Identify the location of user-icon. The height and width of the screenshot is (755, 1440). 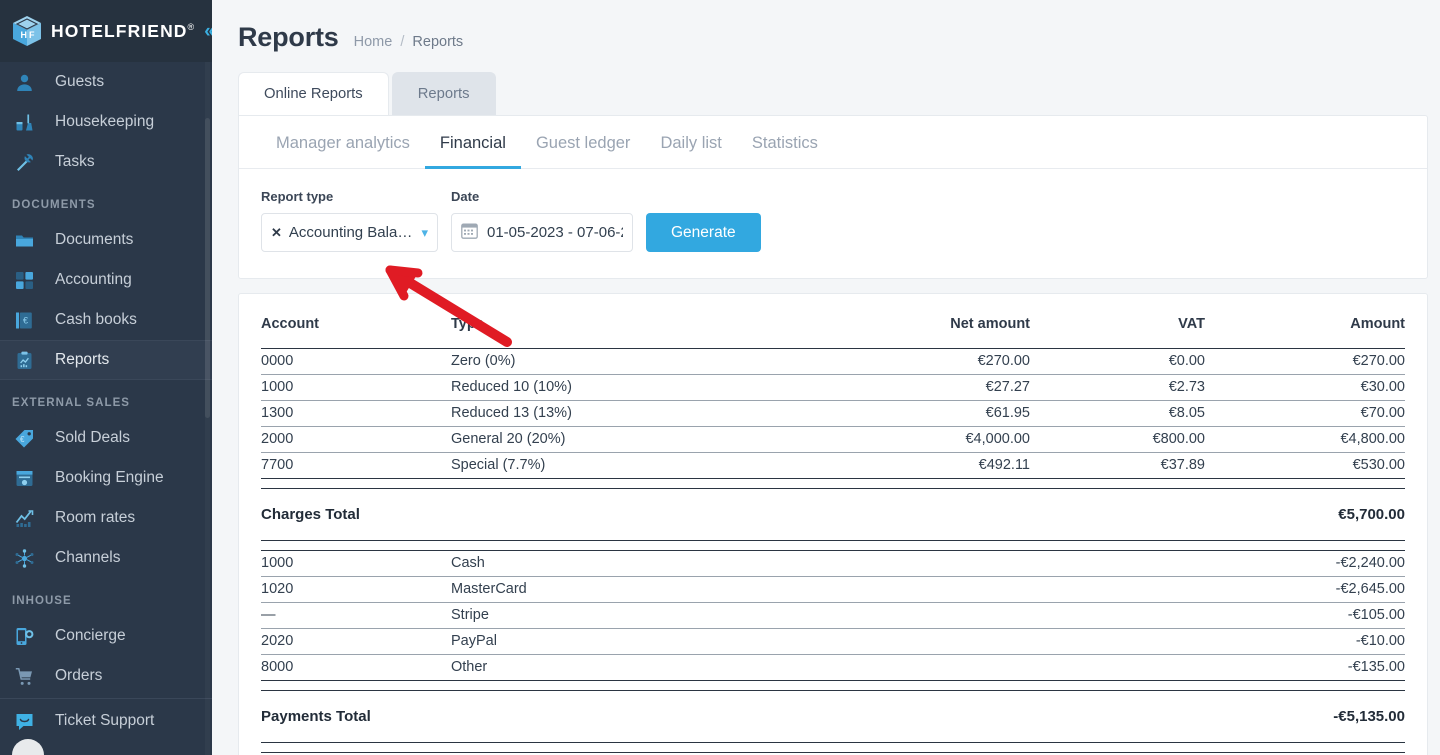
(24, 82).